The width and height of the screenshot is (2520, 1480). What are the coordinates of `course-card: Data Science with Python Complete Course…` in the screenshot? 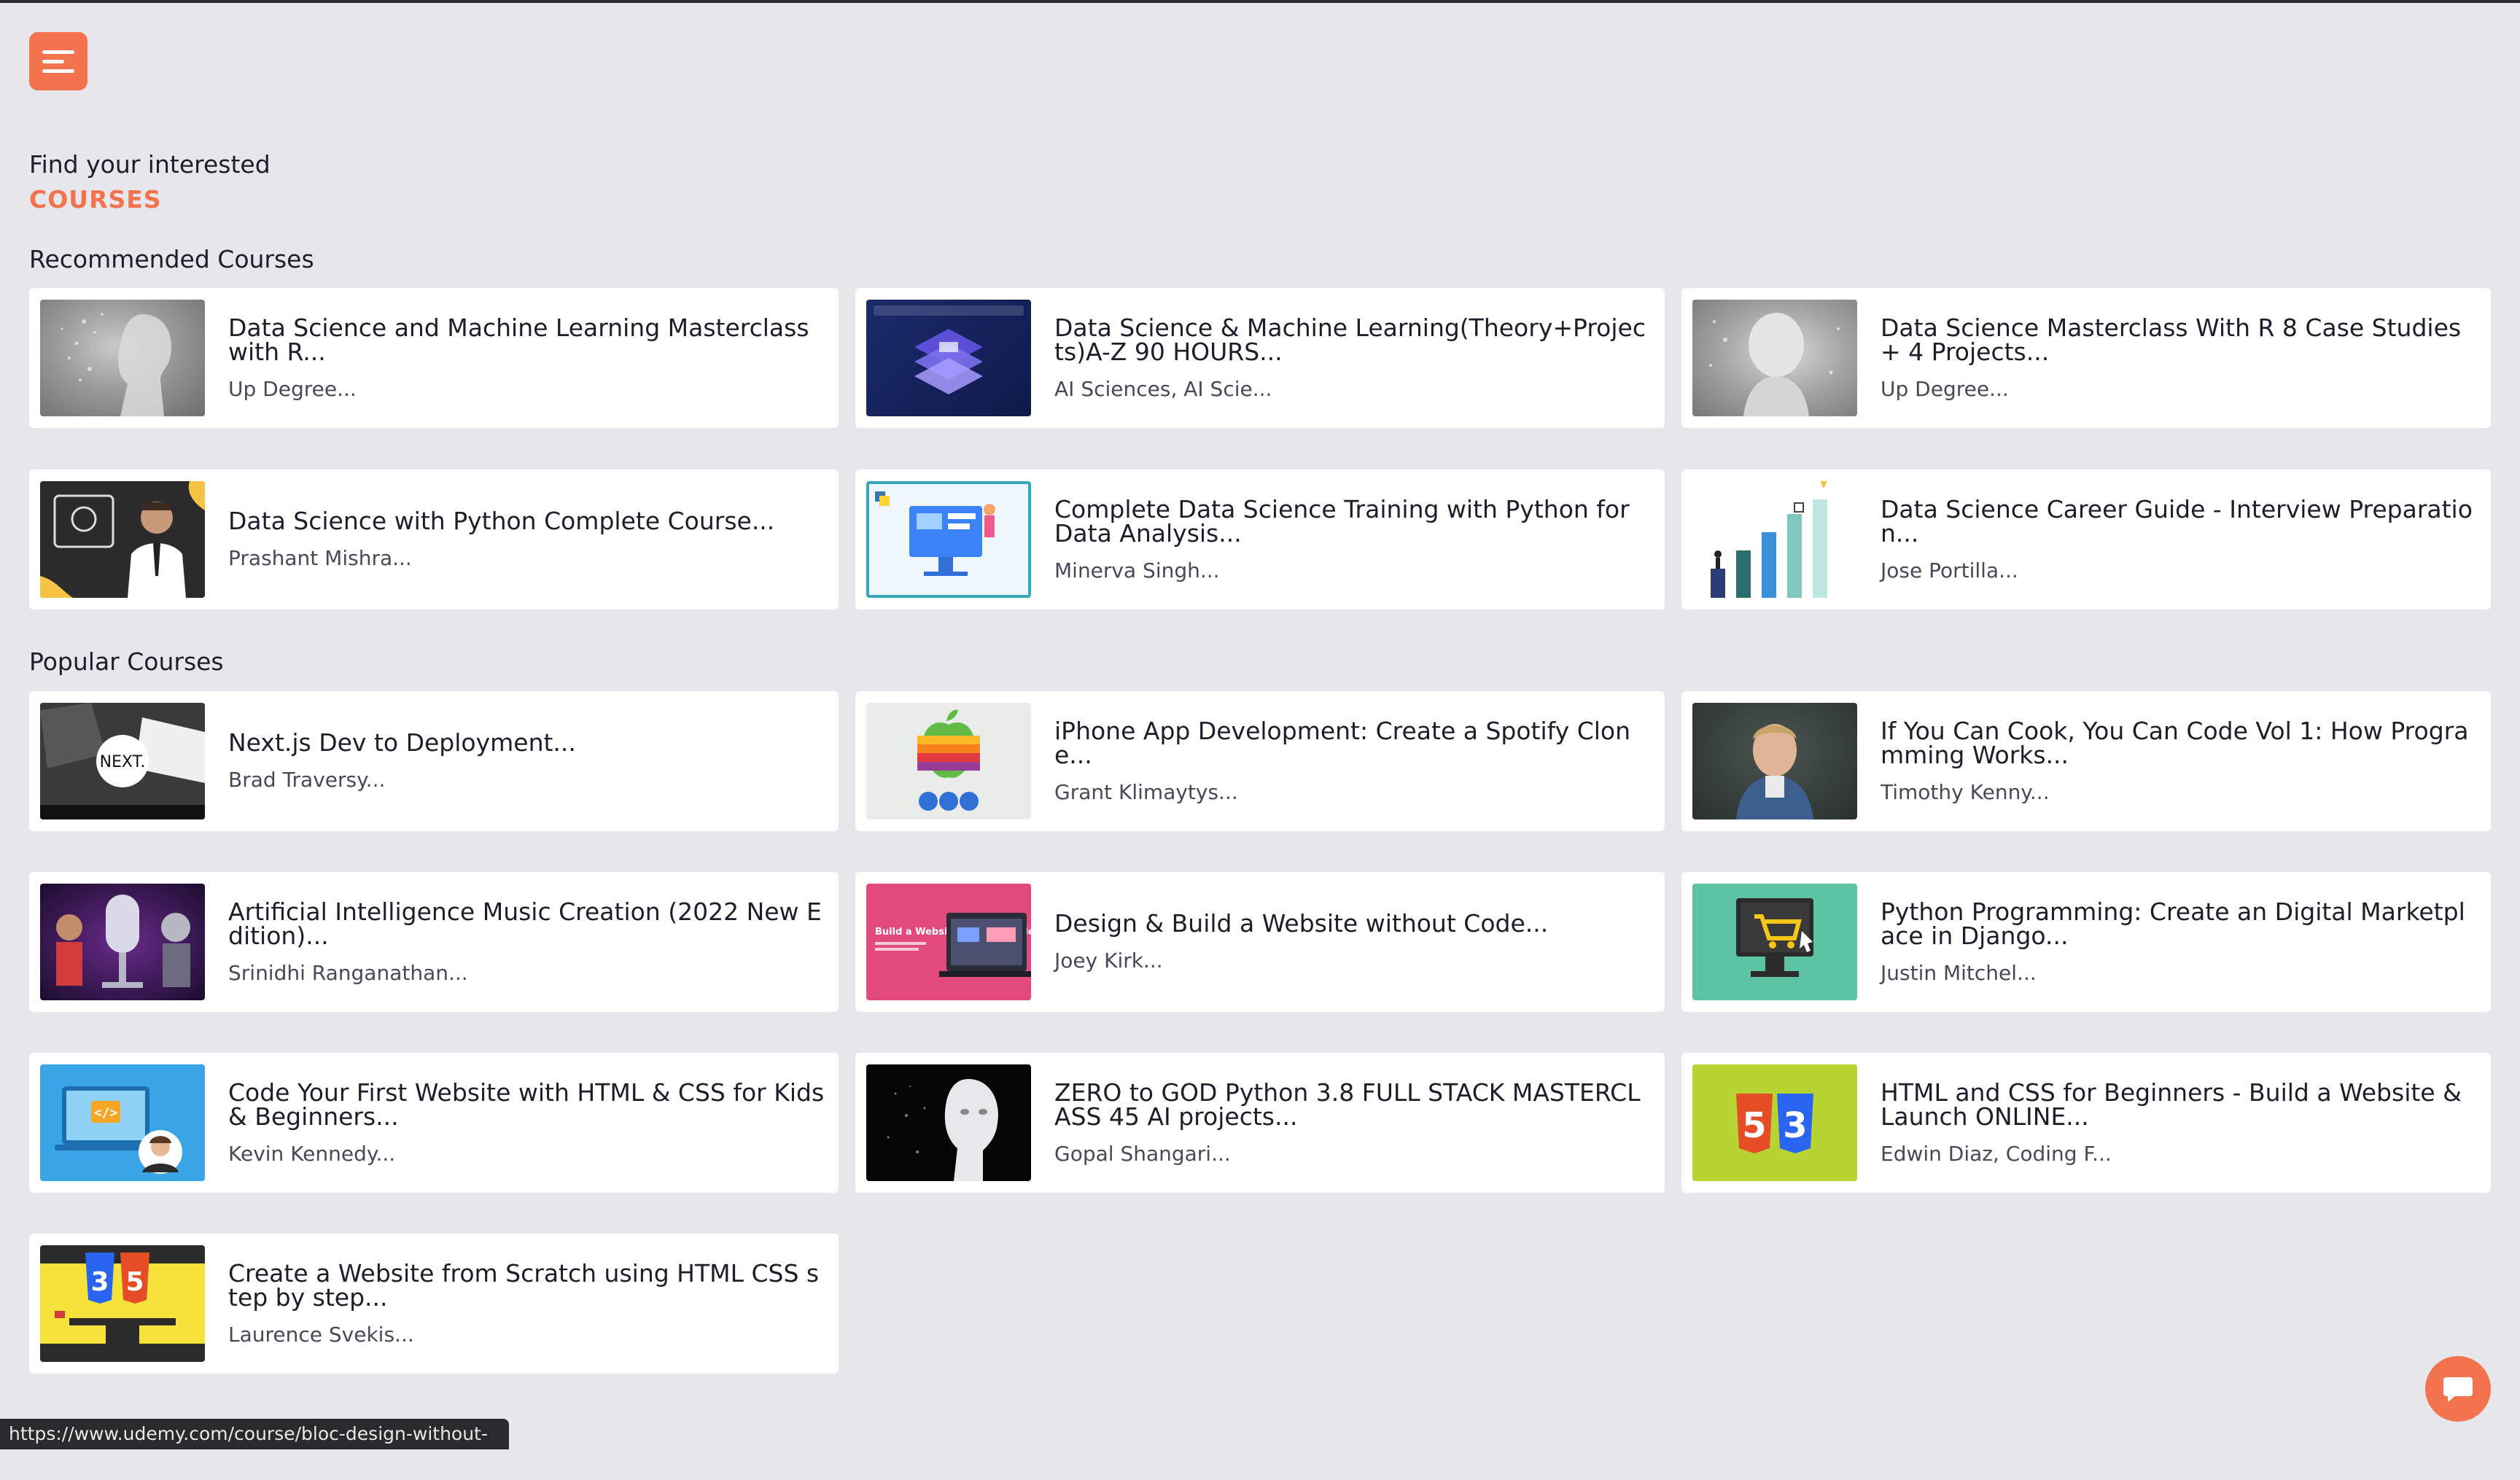 It's located at (434, 539).